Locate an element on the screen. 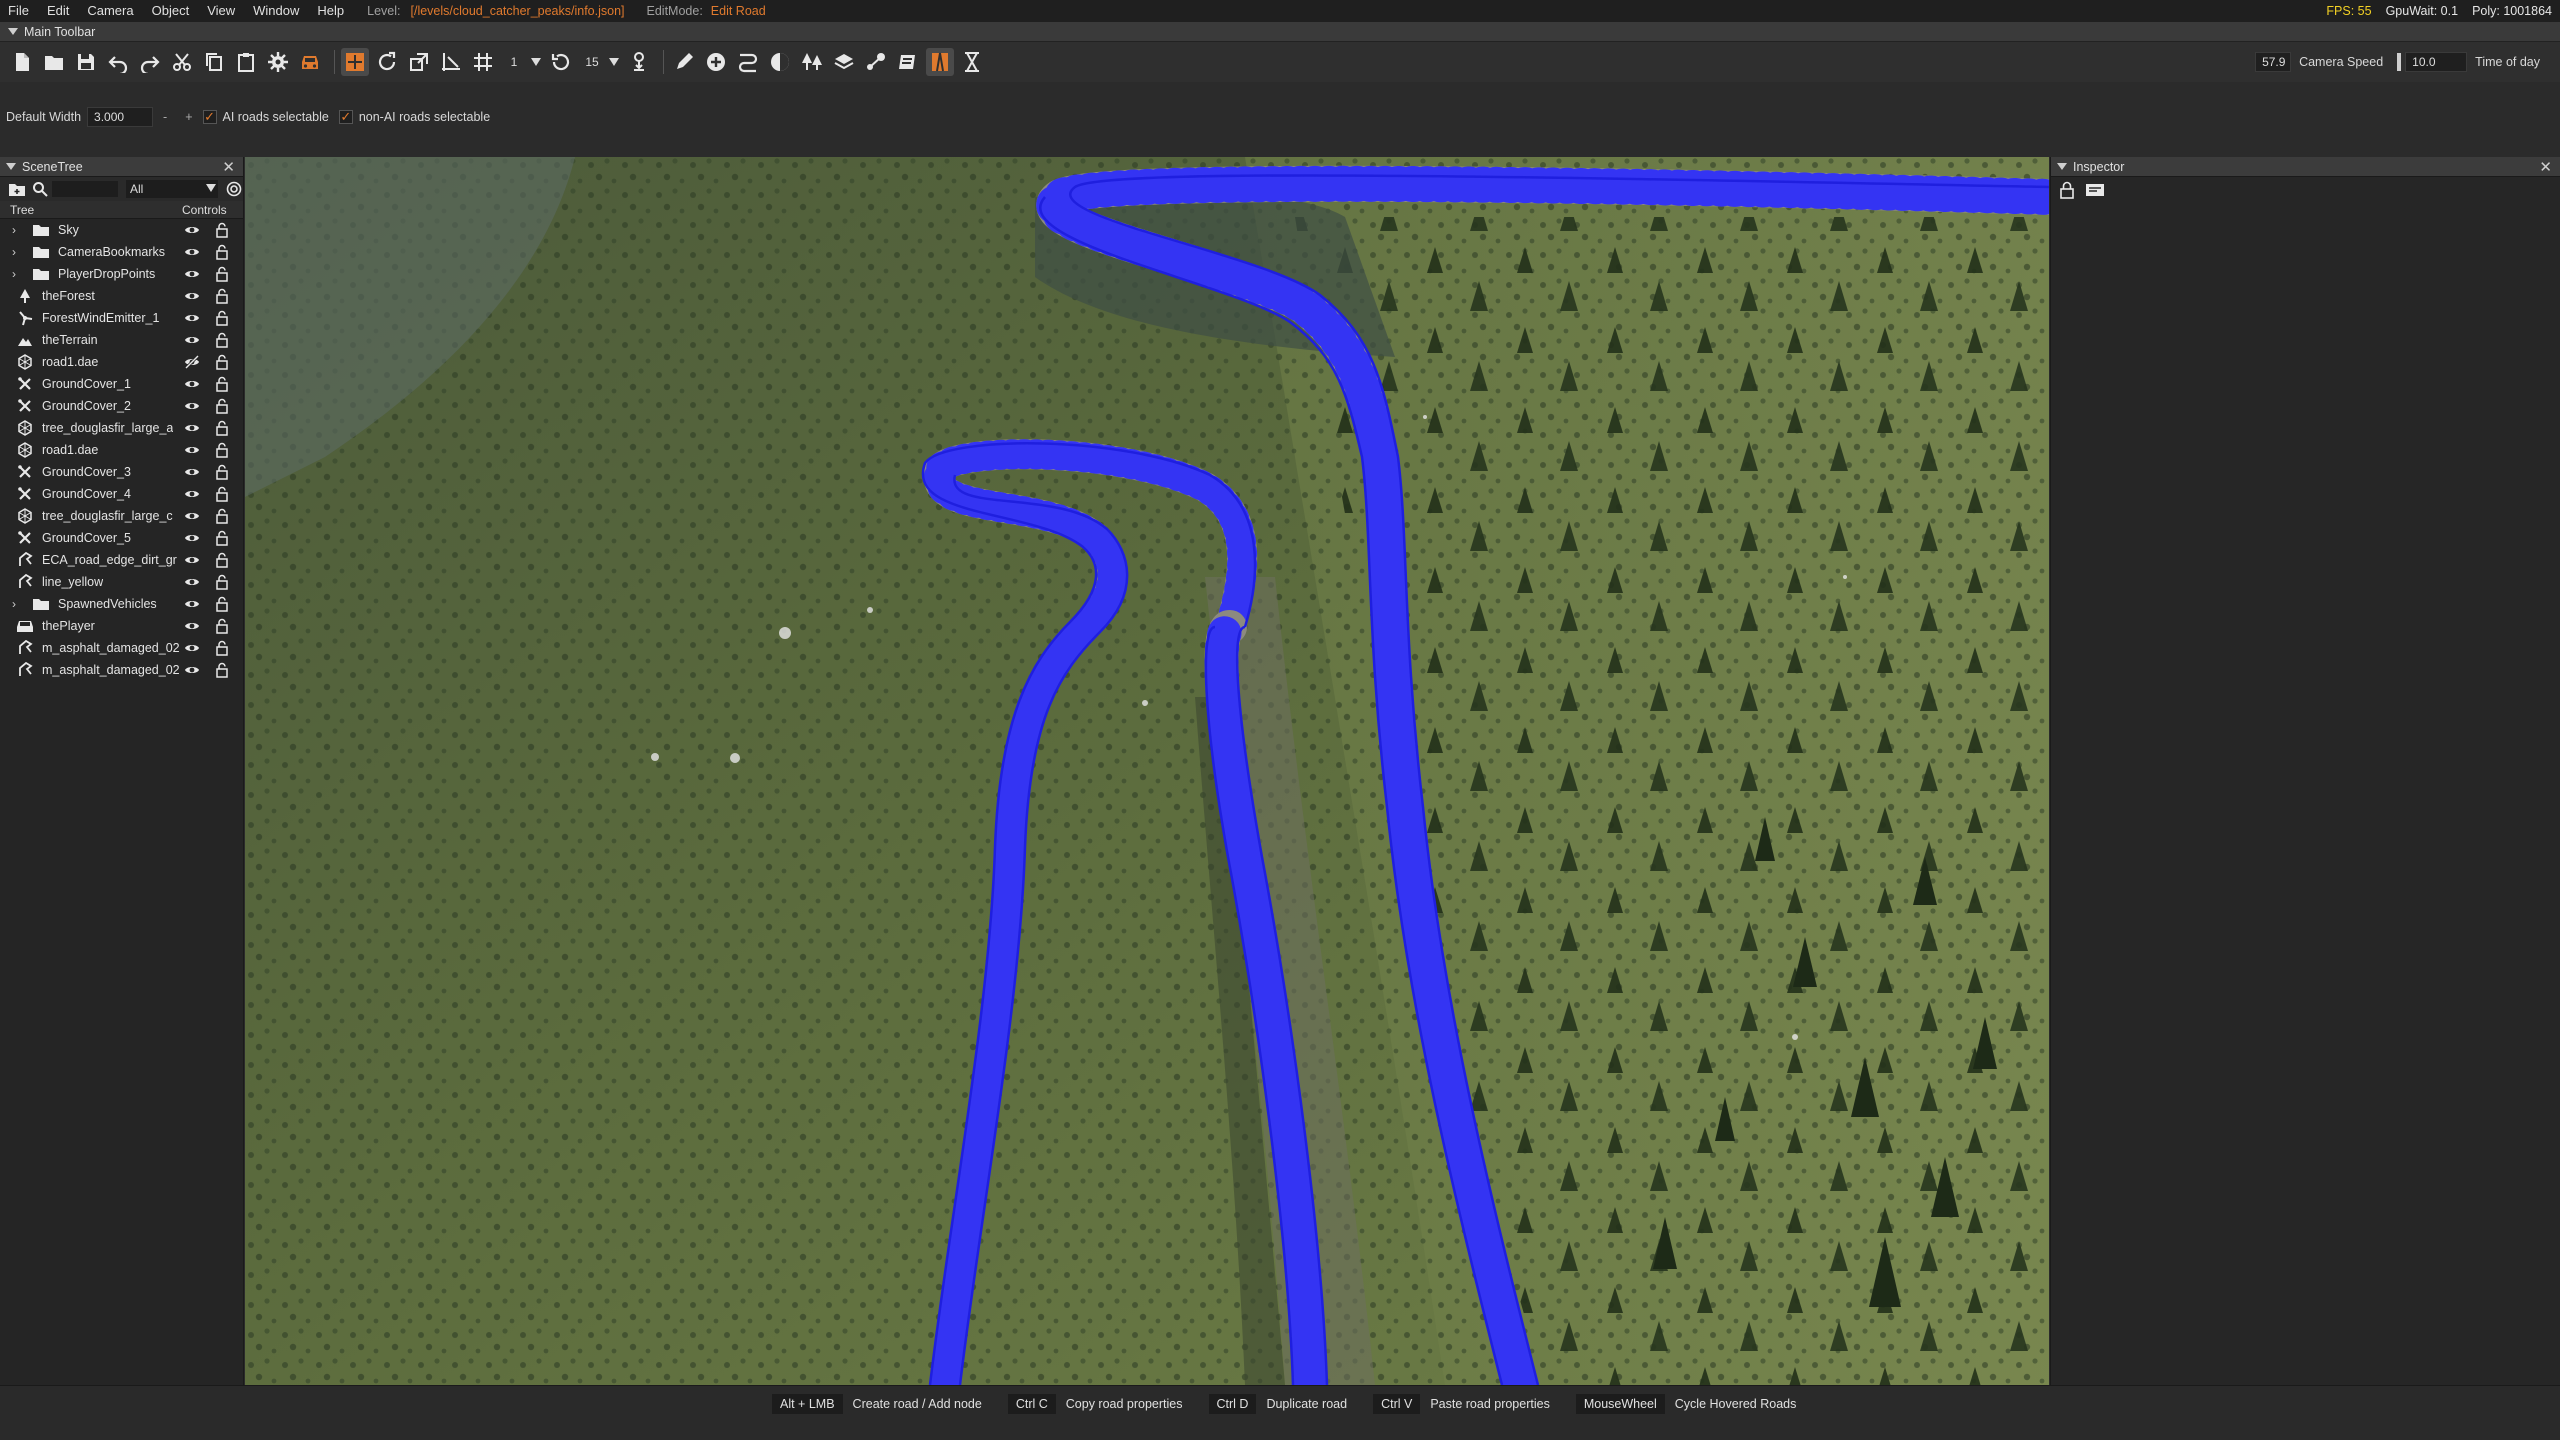 This screenshot has width=2560, height=1440. grid-snap-value: 1 is located at coordinates (514, 62).